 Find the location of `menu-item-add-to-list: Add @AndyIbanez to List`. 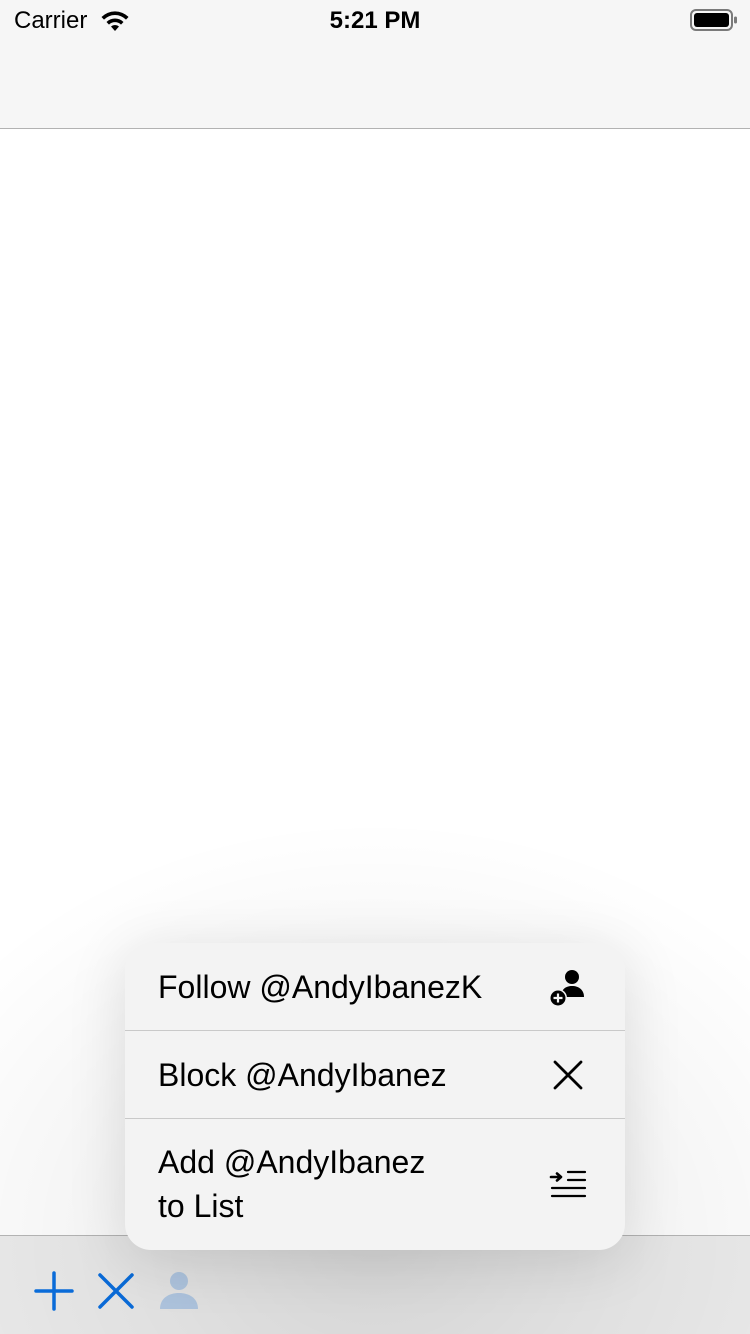

menu-item-add-to-list: Add @AndyIbanez to List is located at coordinates (375, 1184).